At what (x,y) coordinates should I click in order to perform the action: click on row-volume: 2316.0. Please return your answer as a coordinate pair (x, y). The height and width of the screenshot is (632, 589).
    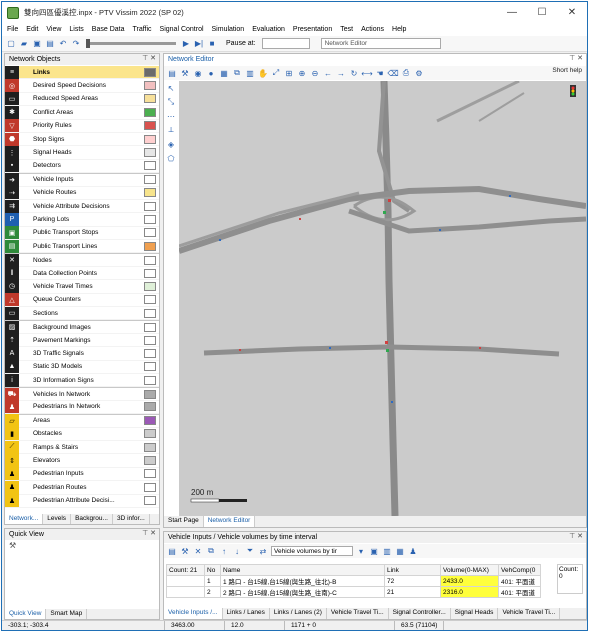
    Looking at the image, I should click on (469, 592).